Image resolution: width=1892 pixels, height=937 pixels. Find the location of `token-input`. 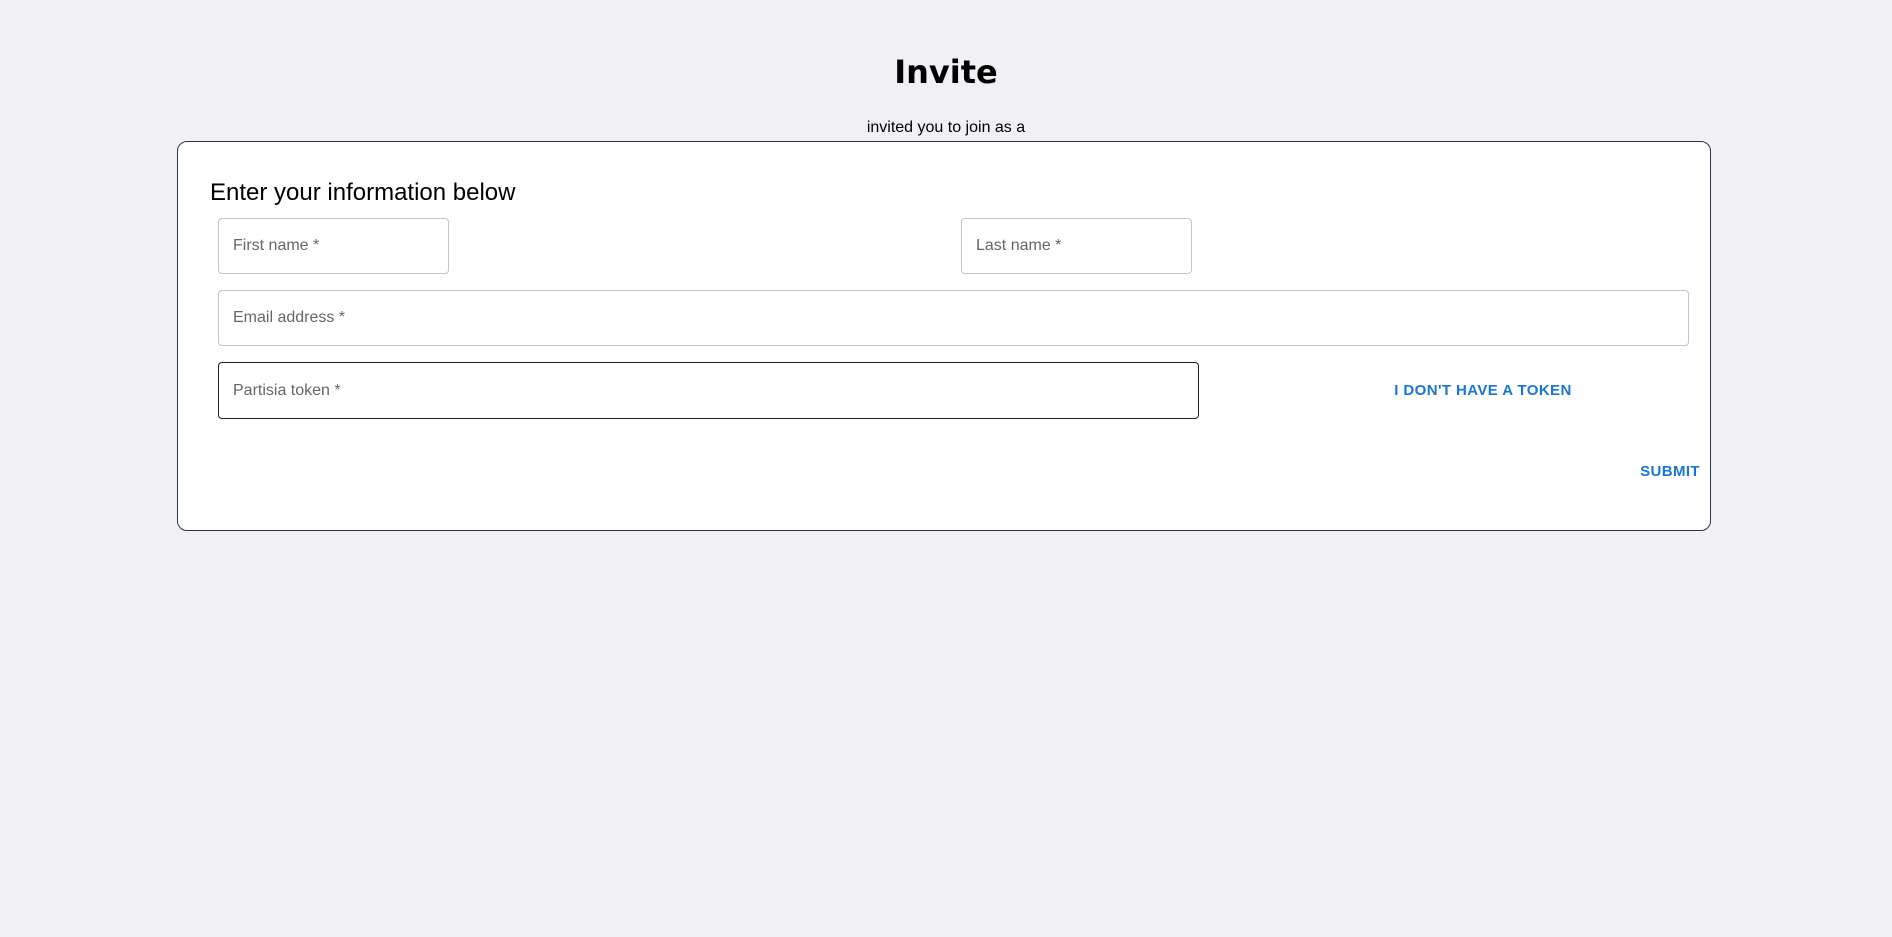

token-input is located at coordinates (708, 390).